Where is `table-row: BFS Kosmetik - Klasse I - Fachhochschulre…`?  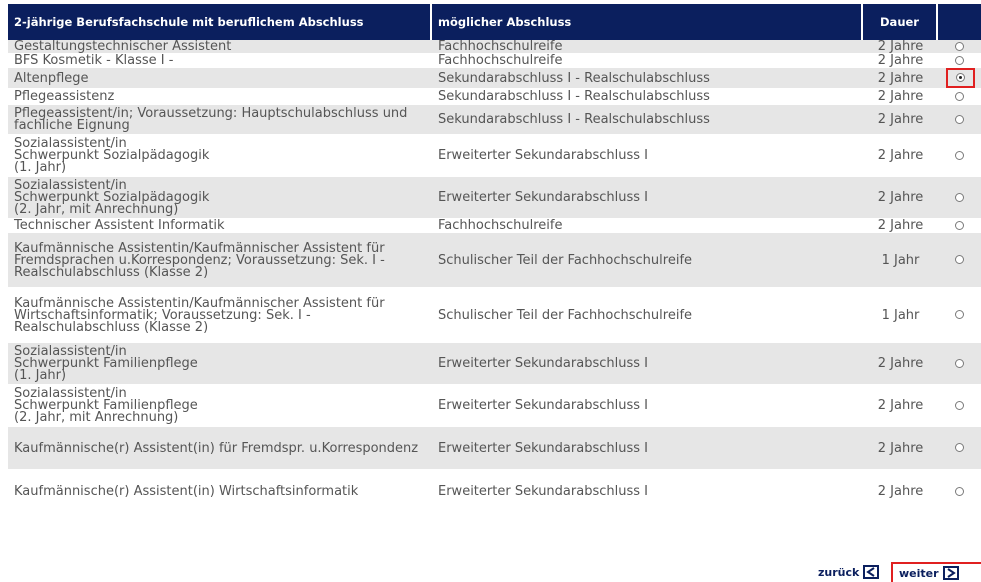 table-row: BFS Kosmetik - Klasse I - Fachhochschulre… is located at coordinates (494, 61).